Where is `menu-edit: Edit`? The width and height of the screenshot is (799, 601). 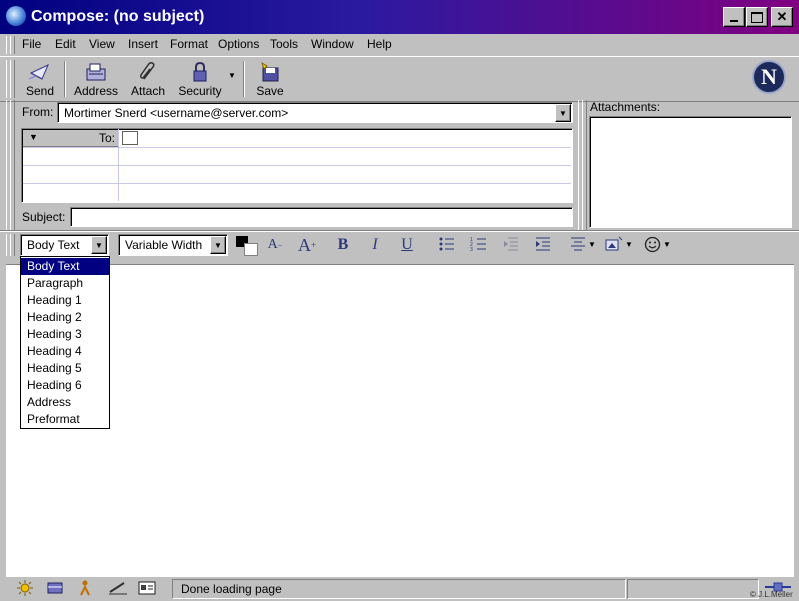
menu-edit: Edit is located at coordinates (65, 44).